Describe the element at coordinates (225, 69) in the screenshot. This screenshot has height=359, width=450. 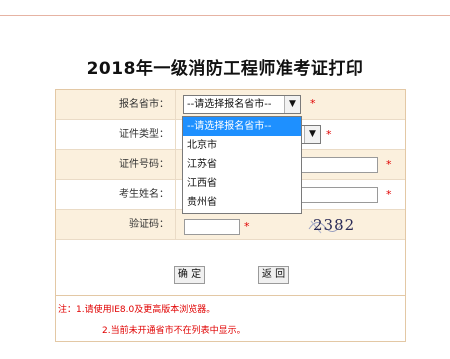
I see `page-title: 2018年一级消防工程师准考证打印` at that location.